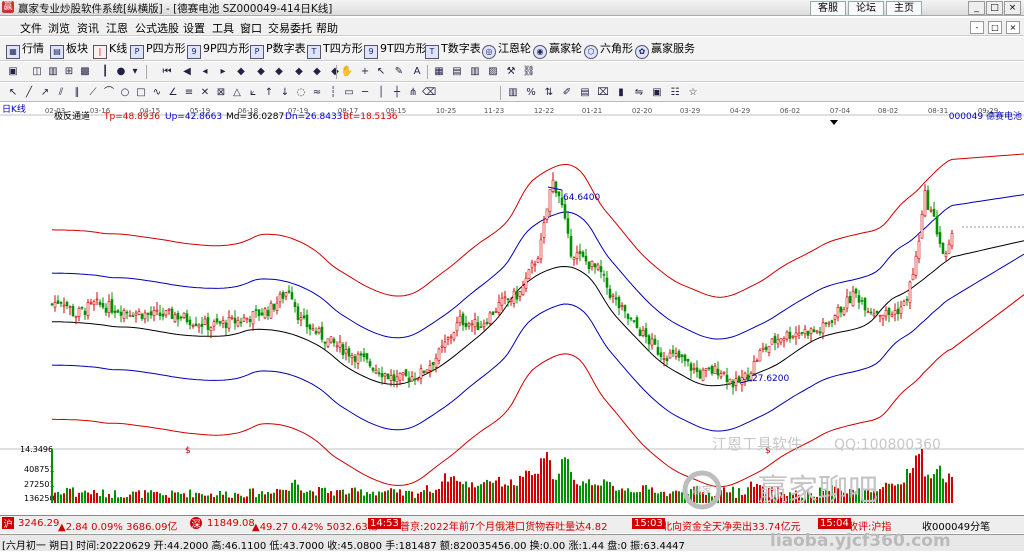 This screenshot has width=1024, height=552. Describe the element at coordinates (828, 8) in the screenshot. I see `link-kefu: 客服` at that location.